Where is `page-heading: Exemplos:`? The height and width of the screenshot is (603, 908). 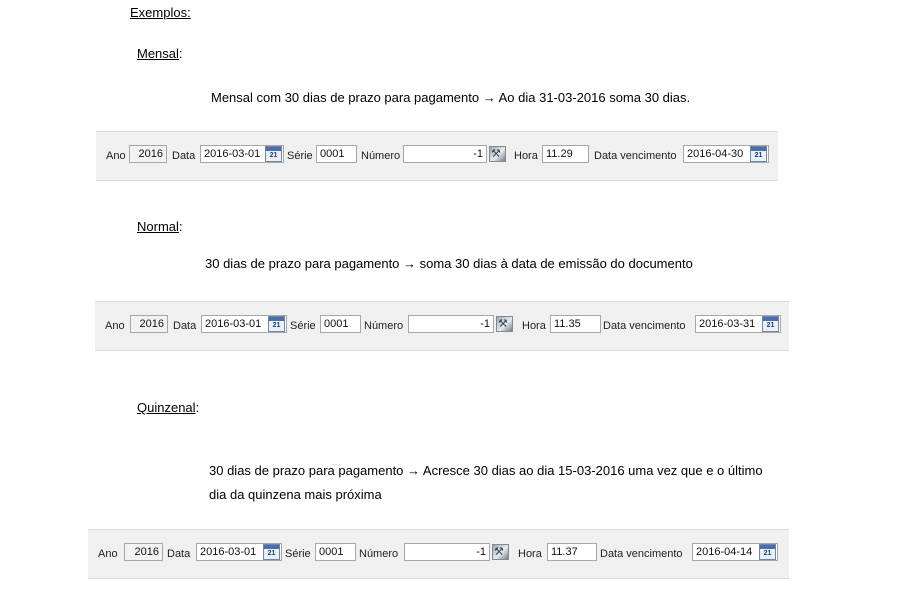 page-heading: Exemplos: is located at coordinates (160, 12).